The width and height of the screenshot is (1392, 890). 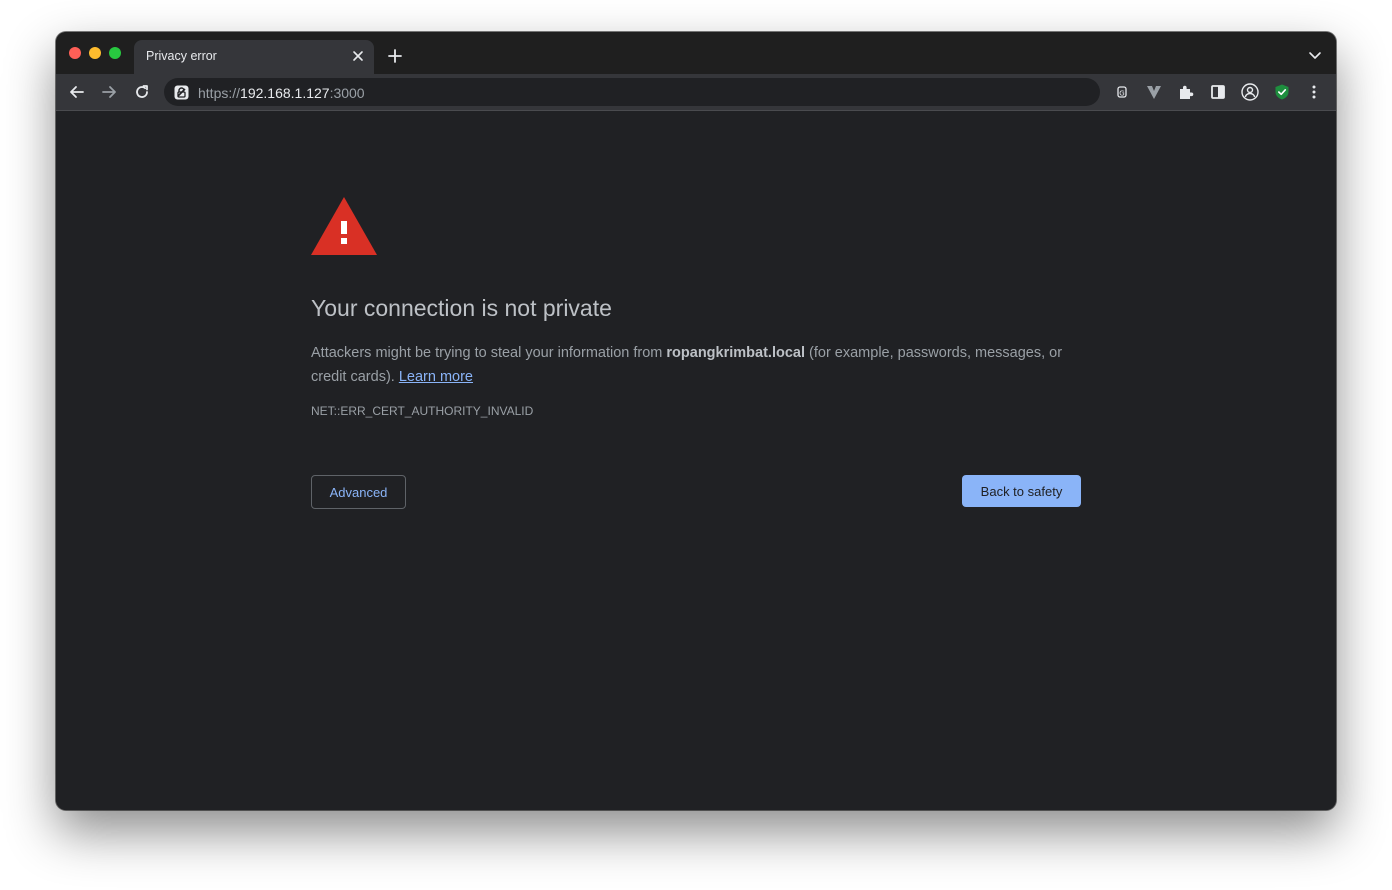 I want to click on forward-arrow-icon, so click(x=109, y=92).